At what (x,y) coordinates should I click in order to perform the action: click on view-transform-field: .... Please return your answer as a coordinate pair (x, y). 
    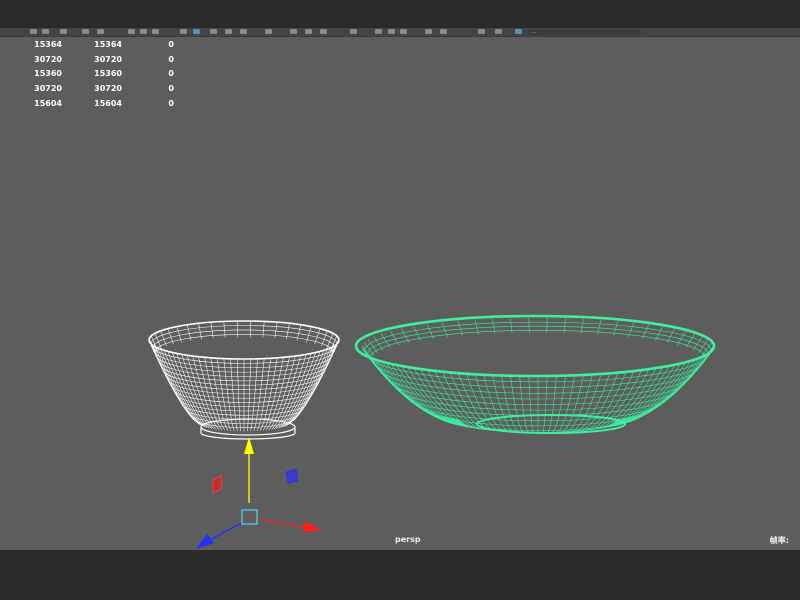
    Looking at the image, I should click on (584, 32).